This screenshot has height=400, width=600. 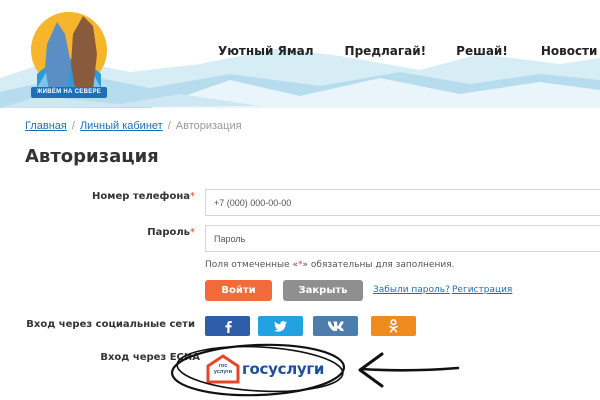 What do you see at coordinates (238, 290) in the screenshot?
I see `login-button: Войти` at bounding box center [238, 290].